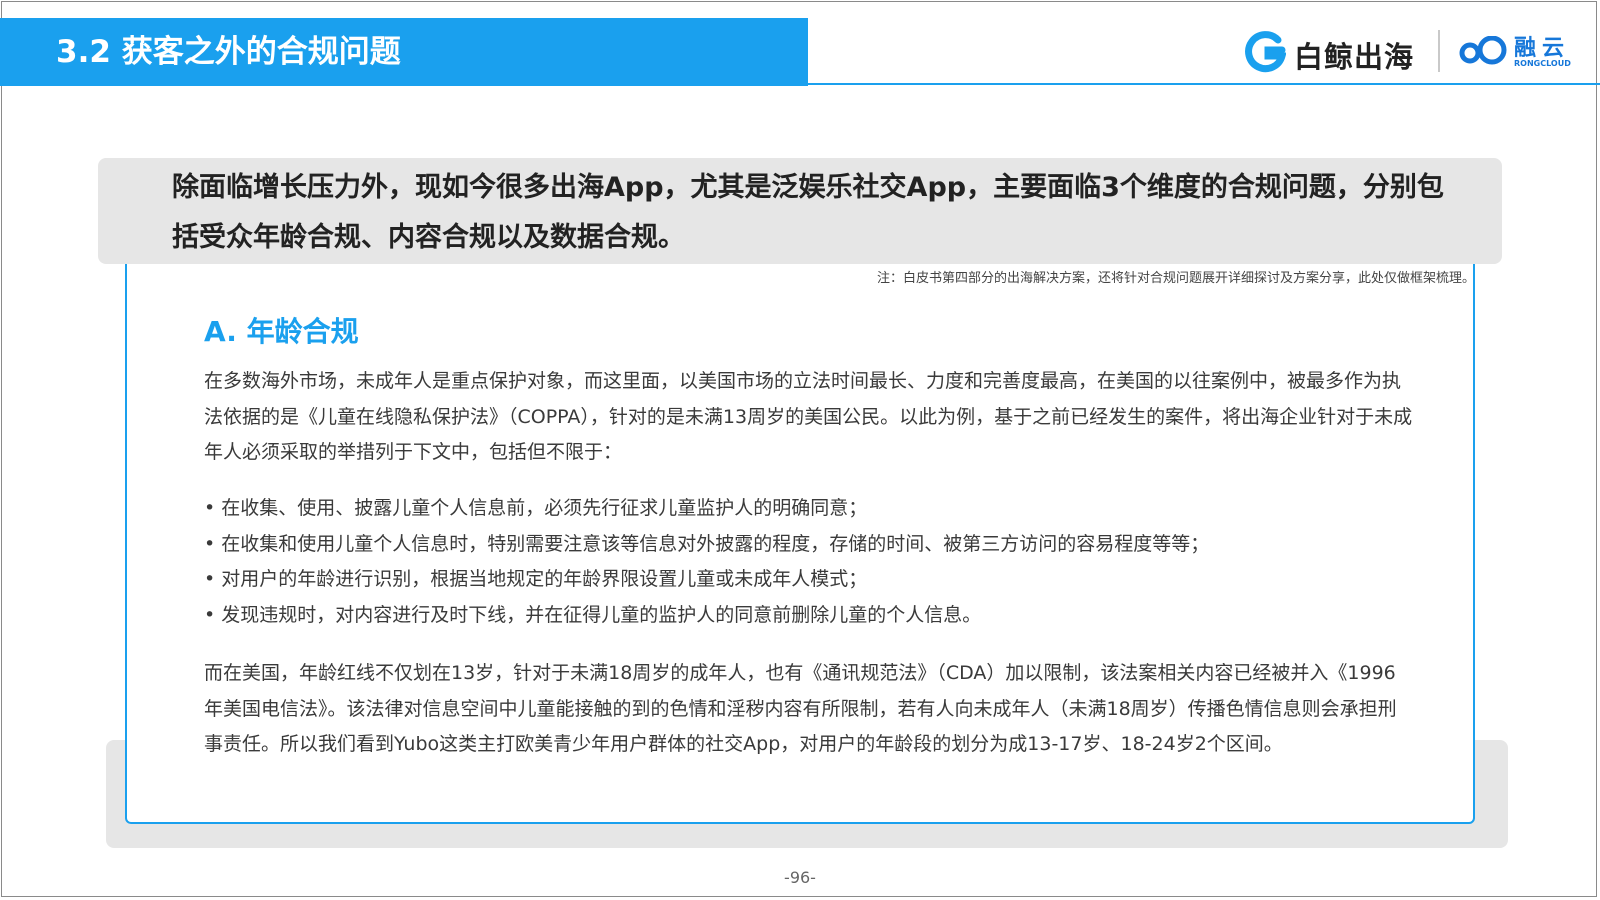 The width and height of the screenshot is (1600, 900). What do you see at coordinates (800, 877) in the screenshot?
I see `page-number: -96-` at bounding box center [800, 877].